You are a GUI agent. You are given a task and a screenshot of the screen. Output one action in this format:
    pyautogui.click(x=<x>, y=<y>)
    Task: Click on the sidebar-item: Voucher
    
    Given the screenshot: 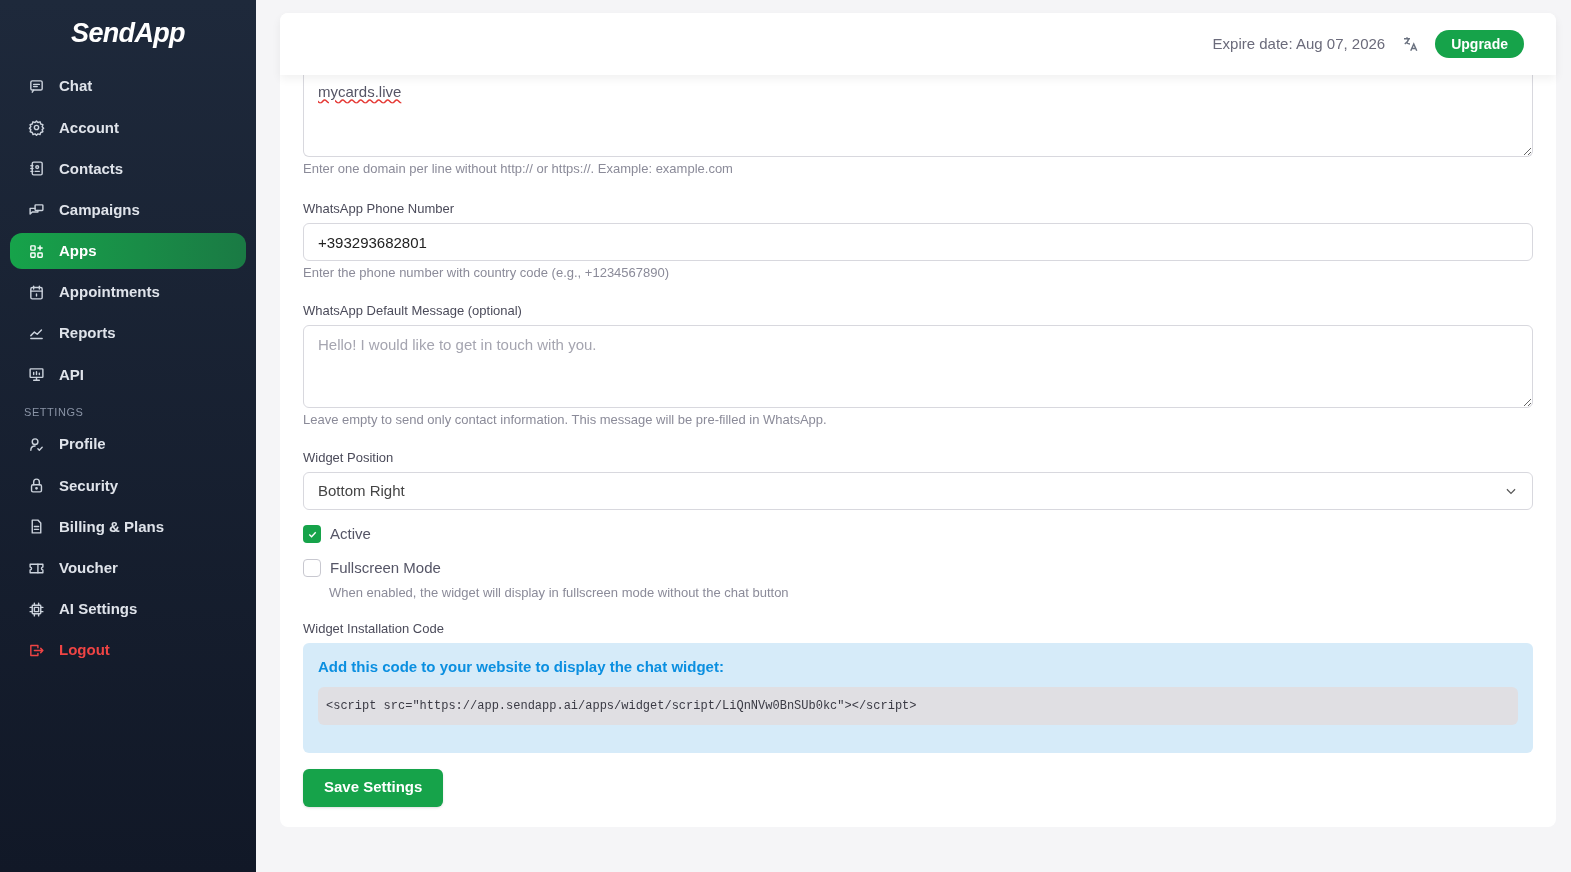 What is the action you would take?
    pyautogui.click(x=128, y=568)
    